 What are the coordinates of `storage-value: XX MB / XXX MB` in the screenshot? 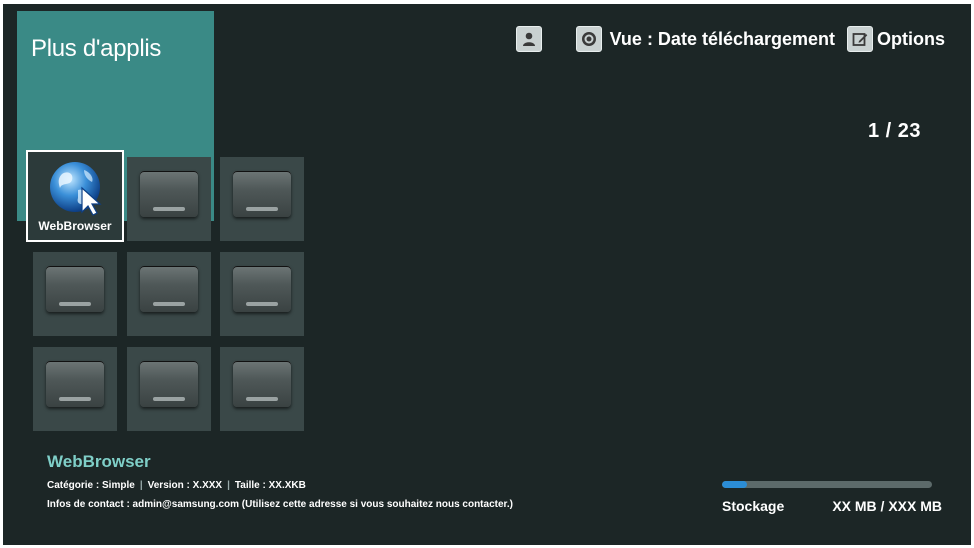 It's located at (887, 506).